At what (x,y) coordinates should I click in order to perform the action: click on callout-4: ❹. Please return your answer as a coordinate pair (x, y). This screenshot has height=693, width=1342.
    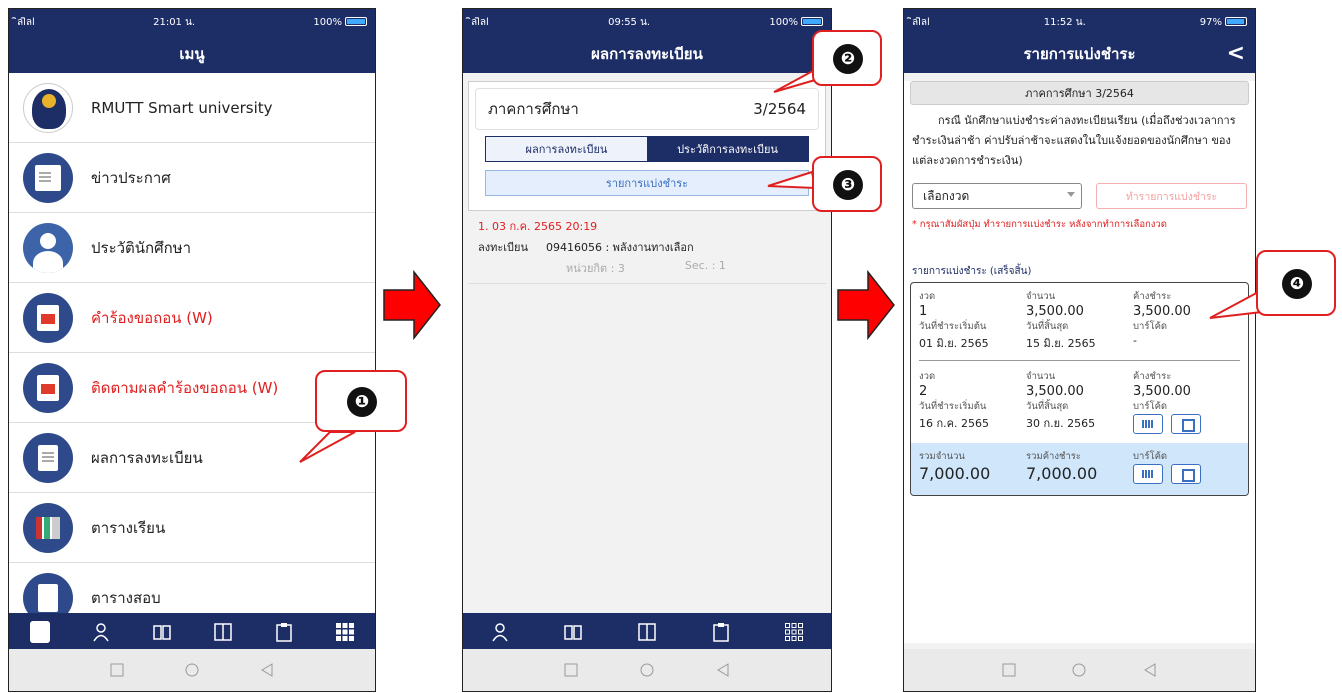
    Looking at the image, I should click on (1296, 283).